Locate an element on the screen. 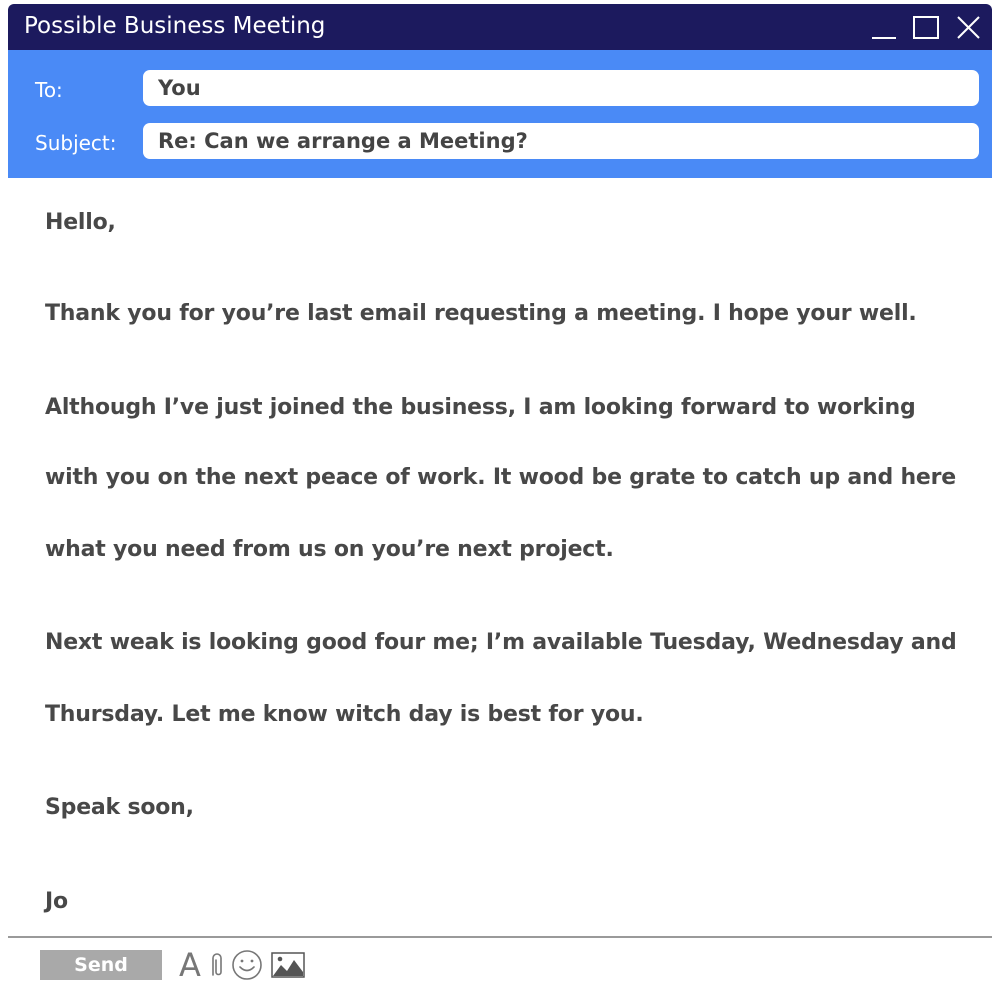  minimize-icon is located at coordinates (884, 38).